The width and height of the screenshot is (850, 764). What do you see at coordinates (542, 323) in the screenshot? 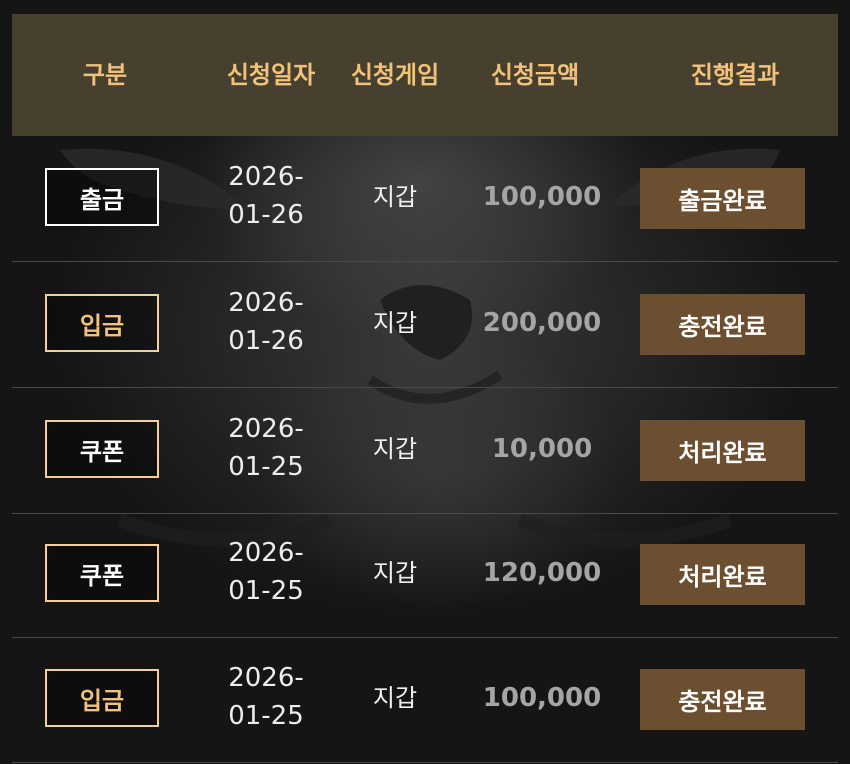
I see `amount-cell: 200,000` at bounding box center [542, 323].